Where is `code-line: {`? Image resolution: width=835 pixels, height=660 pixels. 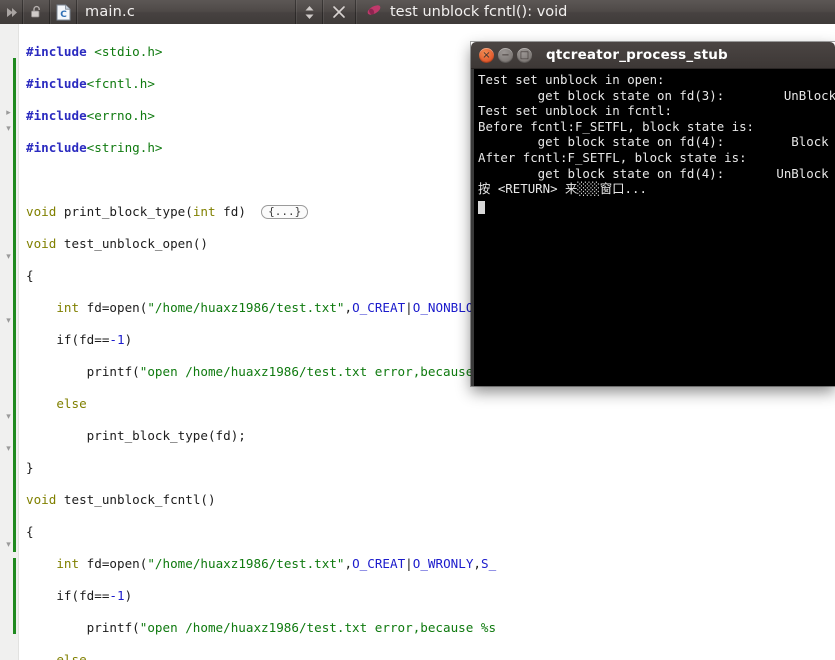 code-line: { is located at coordinates (30, 531).